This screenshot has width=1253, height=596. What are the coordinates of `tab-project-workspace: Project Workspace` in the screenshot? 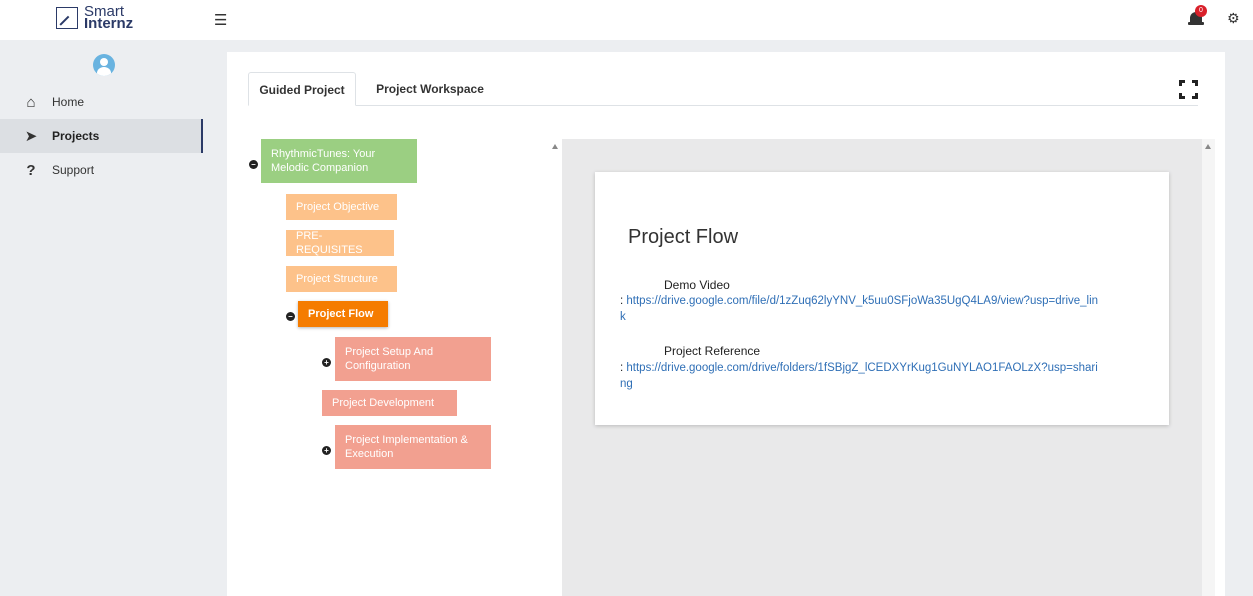 It's located at (430, 89).